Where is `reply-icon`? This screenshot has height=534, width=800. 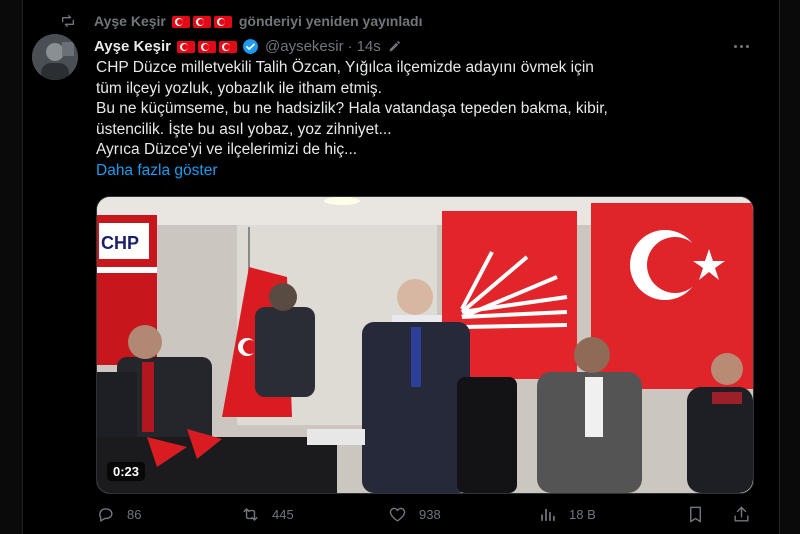 reply-icon is located at coordinates (106, 515).